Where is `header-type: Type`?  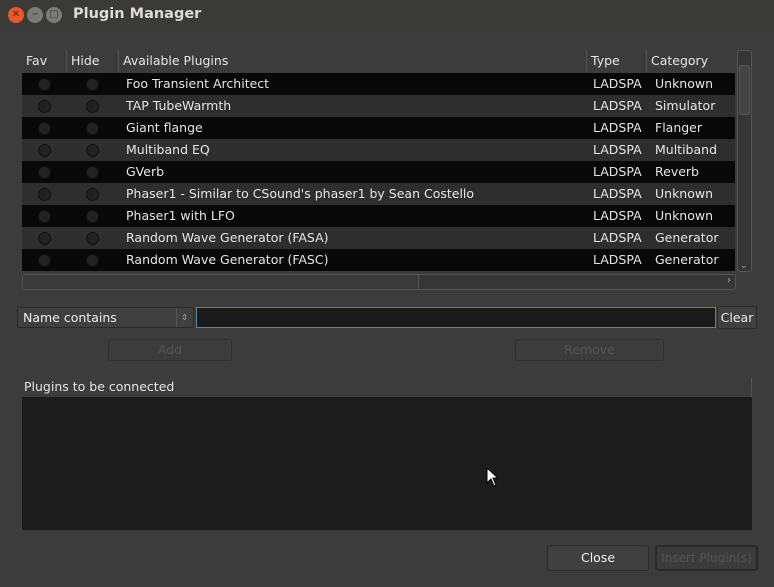 header-type: Type is located at coordinates (603, 61).